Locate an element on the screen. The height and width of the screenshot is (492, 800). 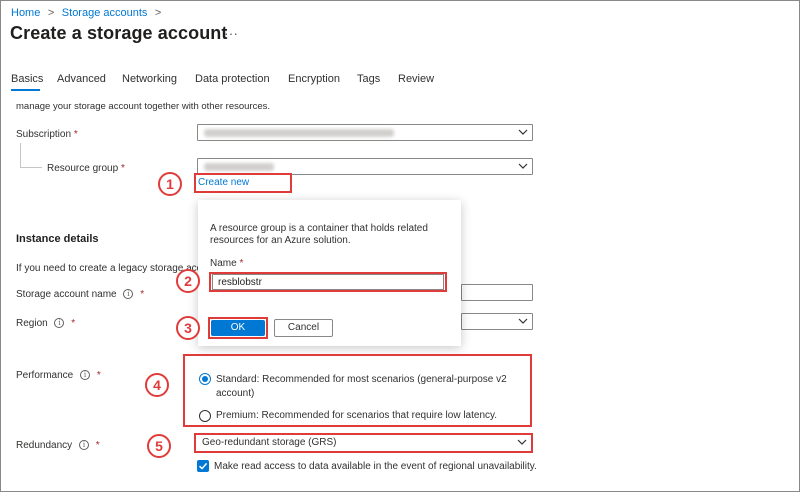
active-tab-indicator is located at coordinates (25, 90).